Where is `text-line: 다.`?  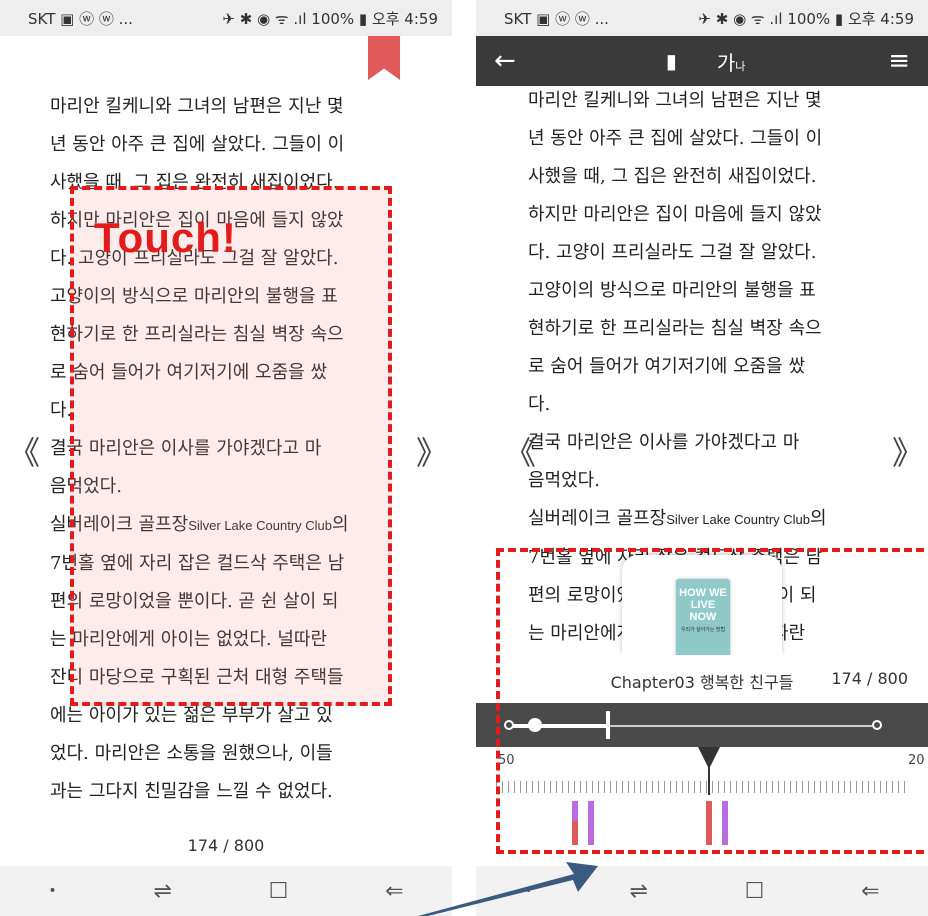 text-line: 다. is located at coordinates (539, 404).